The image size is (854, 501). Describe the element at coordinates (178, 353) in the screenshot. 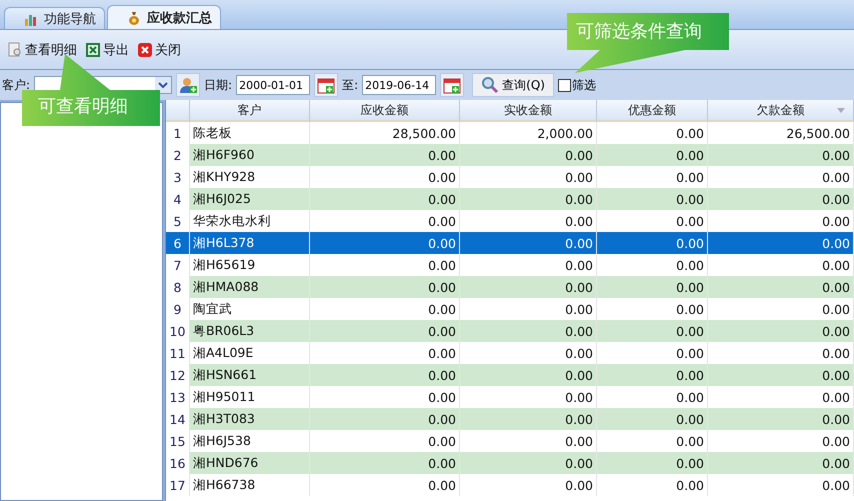

I see `row-number: 11` at that location.